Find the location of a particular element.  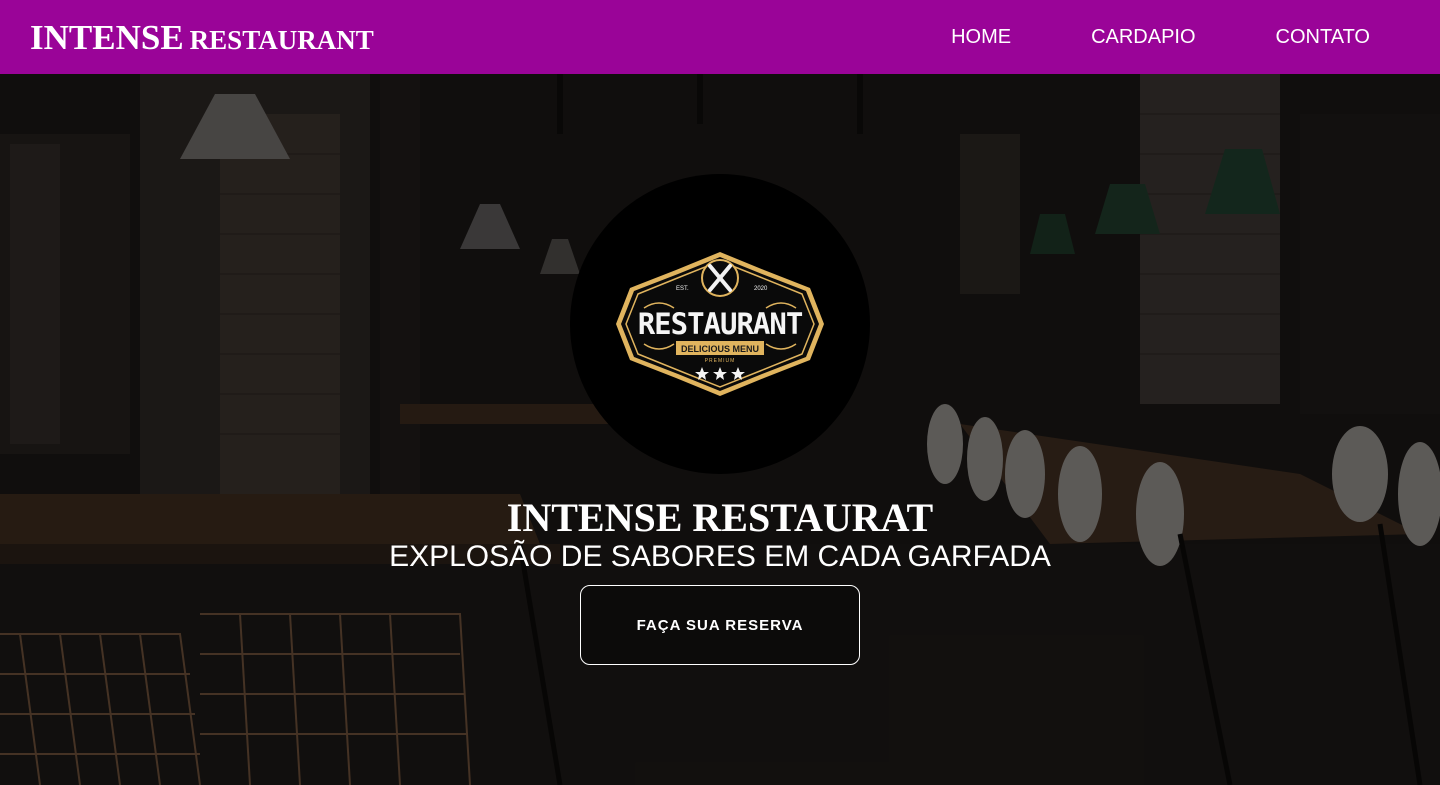

brand-primary: INTENSE is located at coordinates (107, 37).